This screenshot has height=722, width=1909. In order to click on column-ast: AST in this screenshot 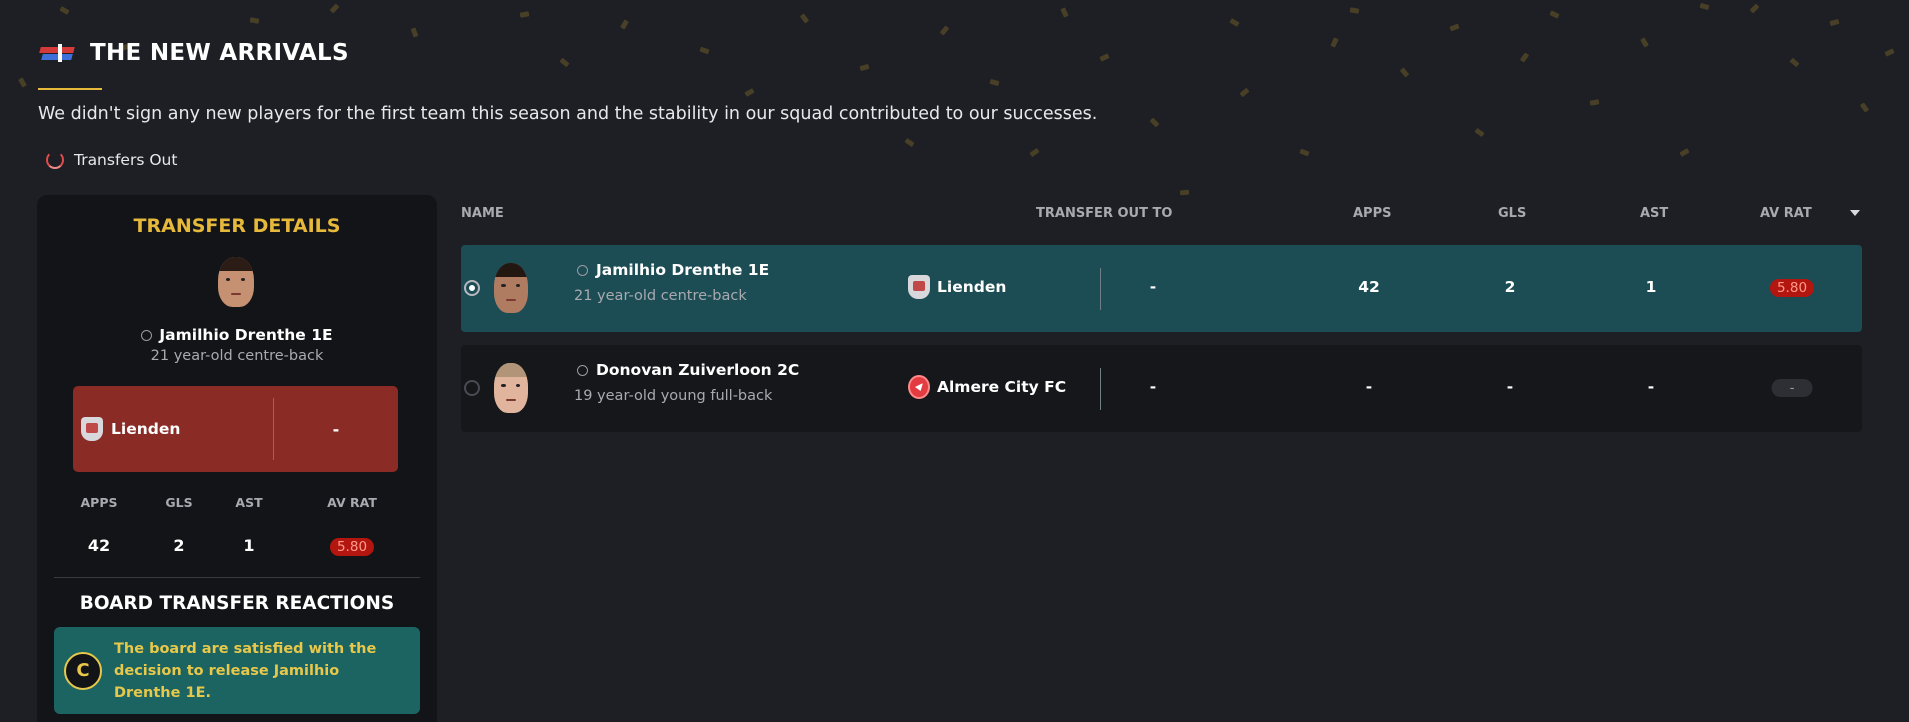, I will do `click(1654, 213)`.